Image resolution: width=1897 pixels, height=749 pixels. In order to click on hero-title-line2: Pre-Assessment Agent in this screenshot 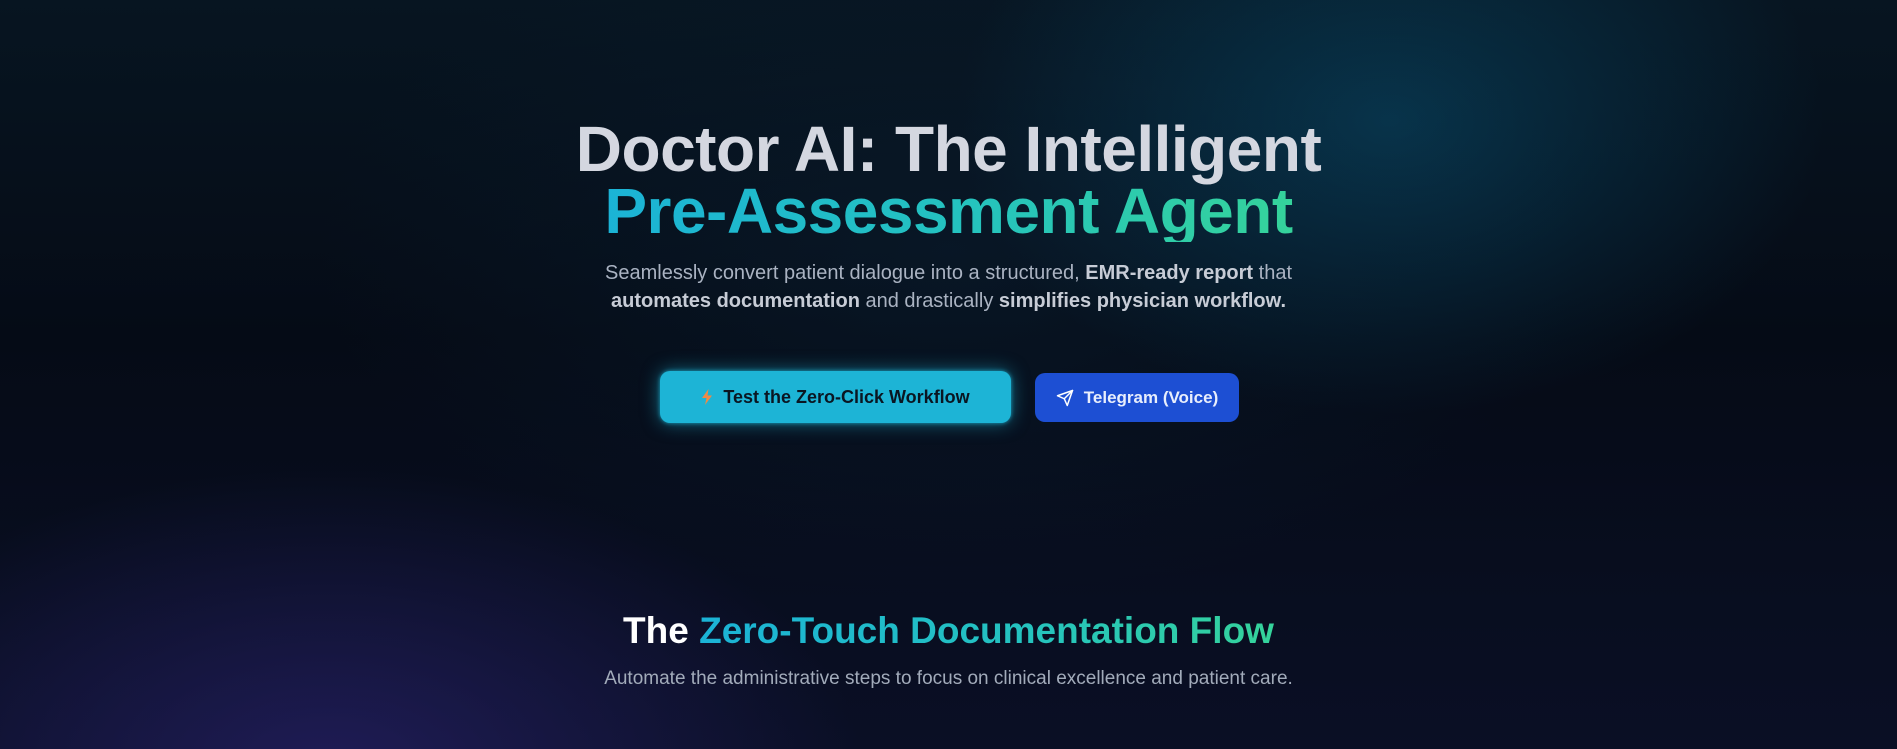, I will do `click(948, 211)`.